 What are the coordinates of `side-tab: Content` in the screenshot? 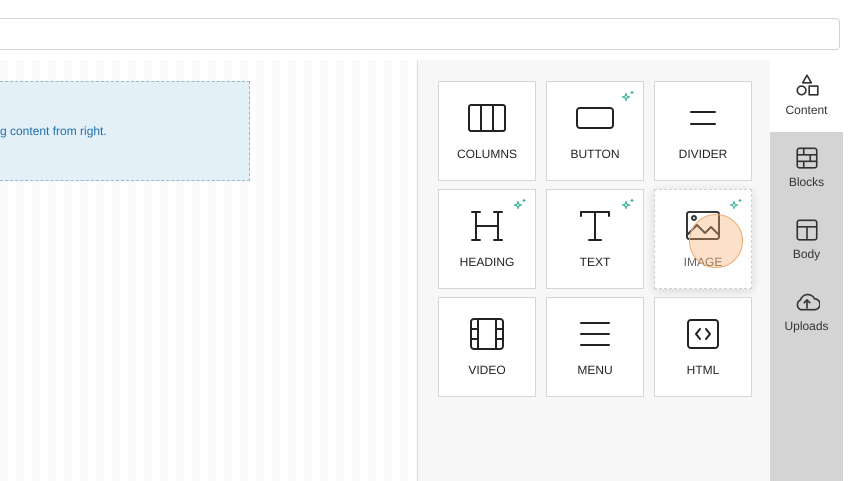 It's located at (806, 96).